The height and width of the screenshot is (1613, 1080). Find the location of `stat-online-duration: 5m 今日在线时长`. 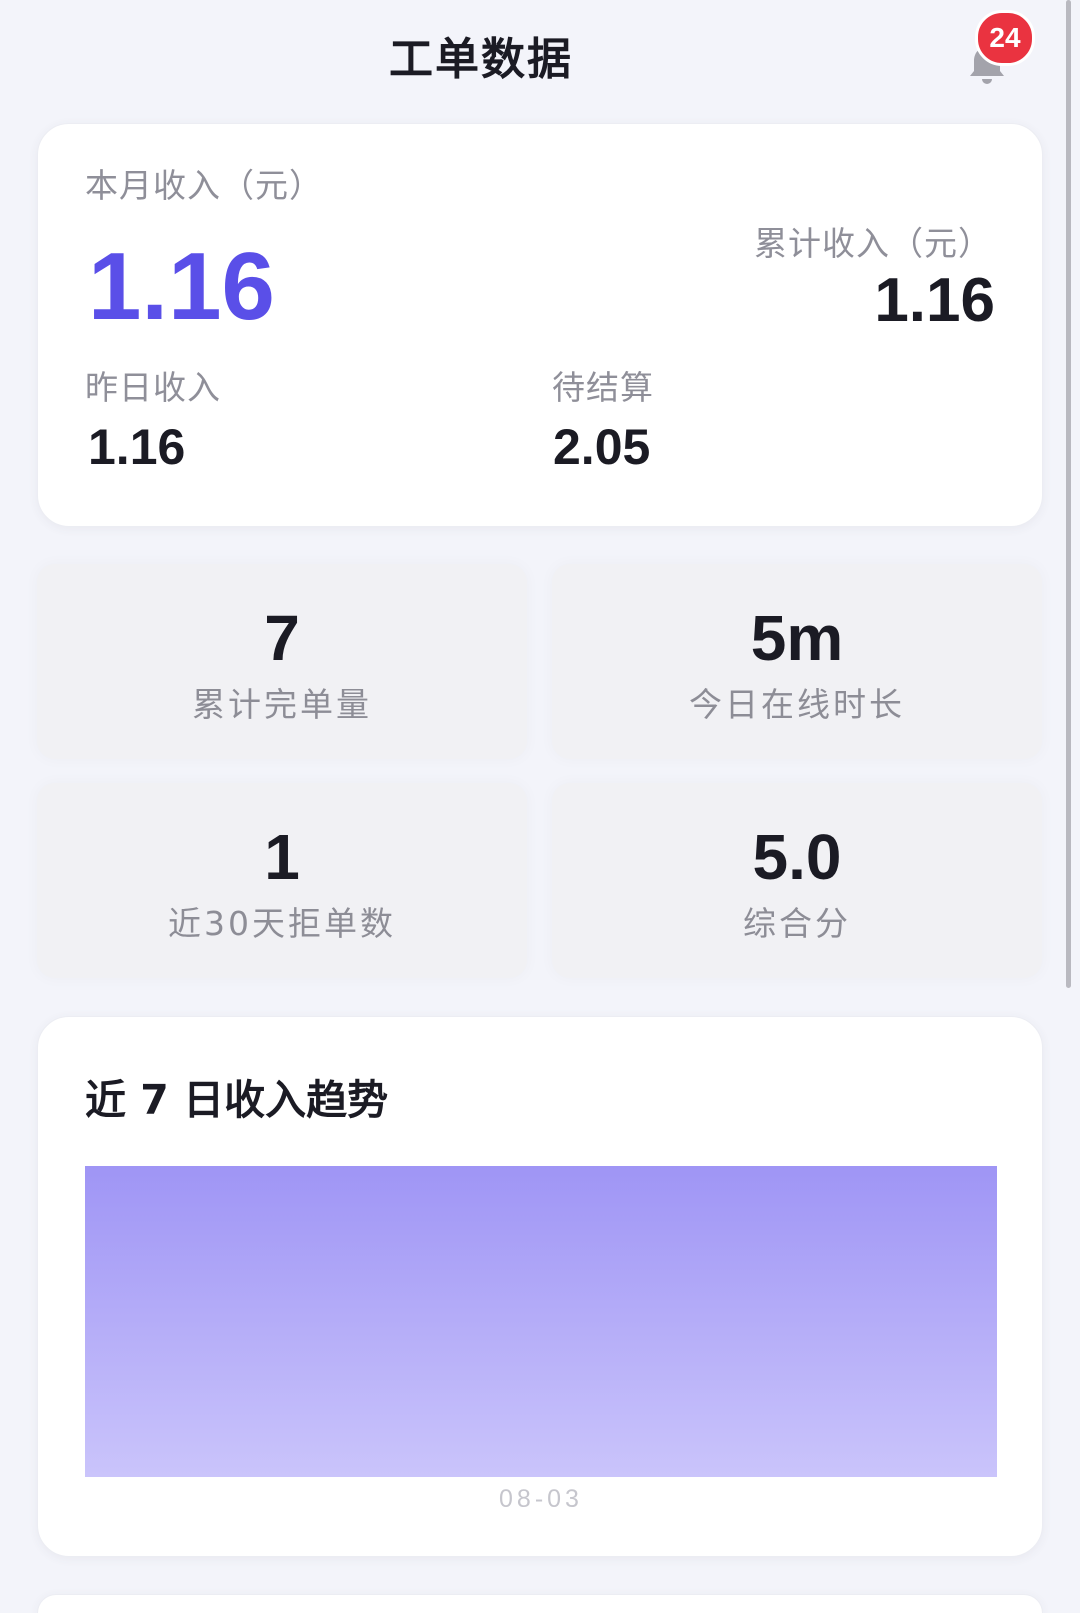

stat-online-duration: 5m 今日在线时长 is located at coordinates (797, 661).